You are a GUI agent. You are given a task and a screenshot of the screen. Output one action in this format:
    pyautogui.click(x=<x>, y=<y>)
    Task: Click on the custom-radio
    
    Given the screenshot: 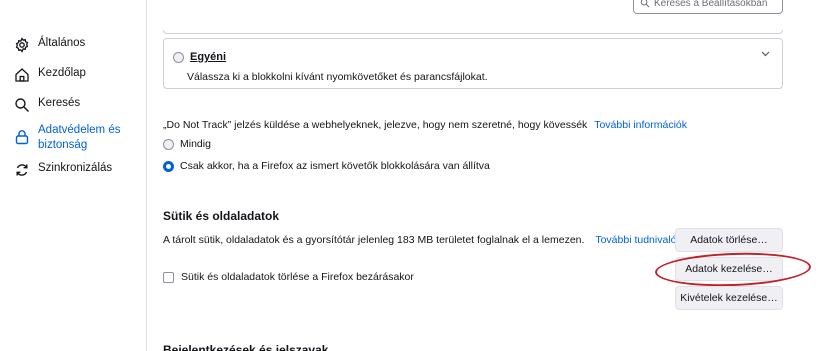 What is the action you would take?
    pyautogui.click(x=178, y=57)
    